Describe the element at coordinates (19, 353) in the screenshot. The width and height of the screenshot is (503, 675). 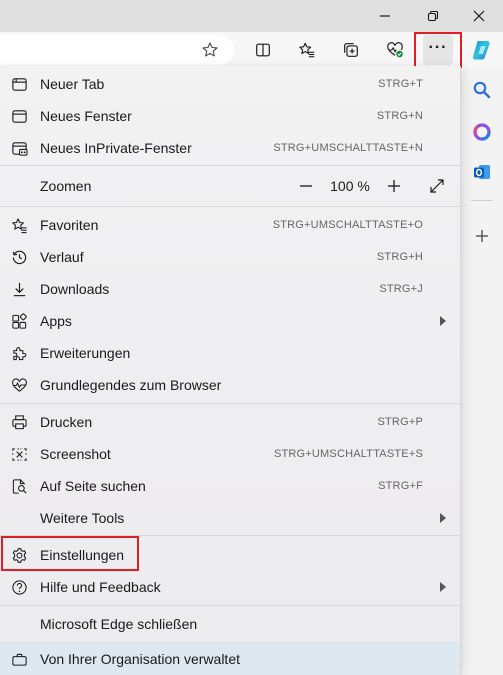
I see `extensions-icon` at that location.